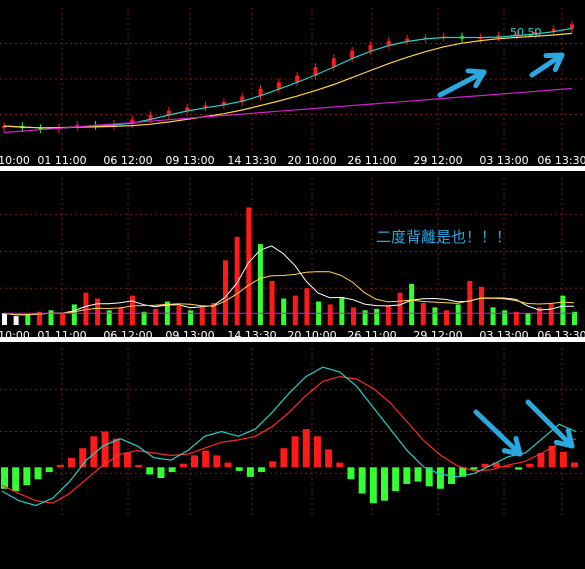 This screenshot has height=569, width=585. What do you see at coordinates (526, 32) in the screenshot?
I see `price-label: 50.50` at bounding box center [526, 32].